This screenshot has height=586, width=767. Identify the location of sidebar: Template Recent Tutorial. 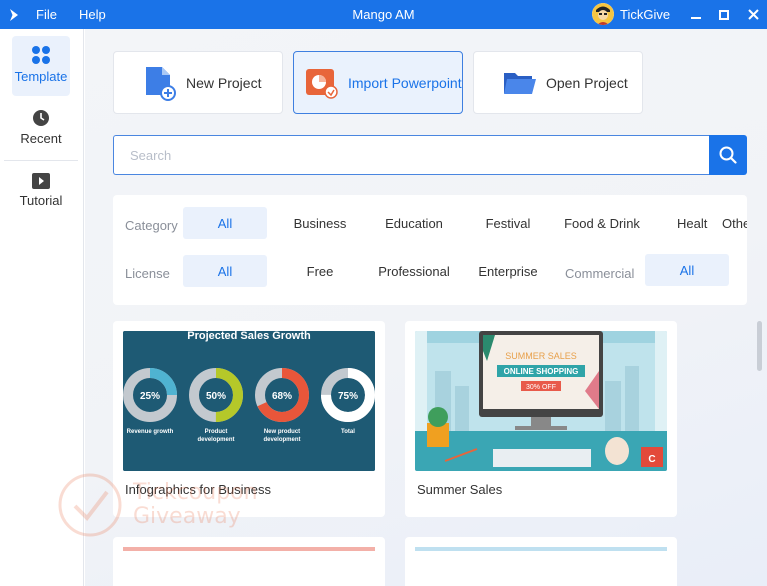
(42, 307).